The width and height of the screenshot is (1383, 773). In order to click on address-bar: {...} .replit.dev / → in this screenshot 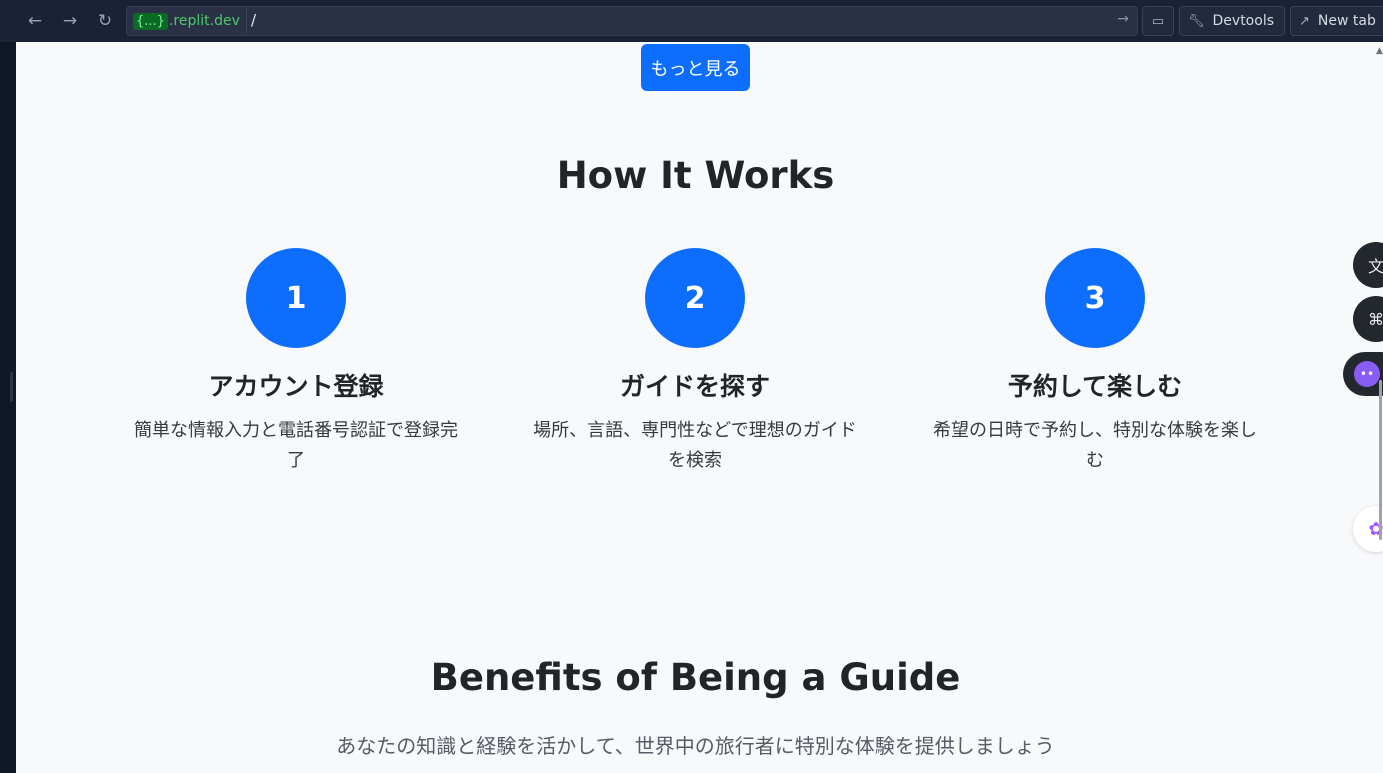, I will do `click(632, 21)`.